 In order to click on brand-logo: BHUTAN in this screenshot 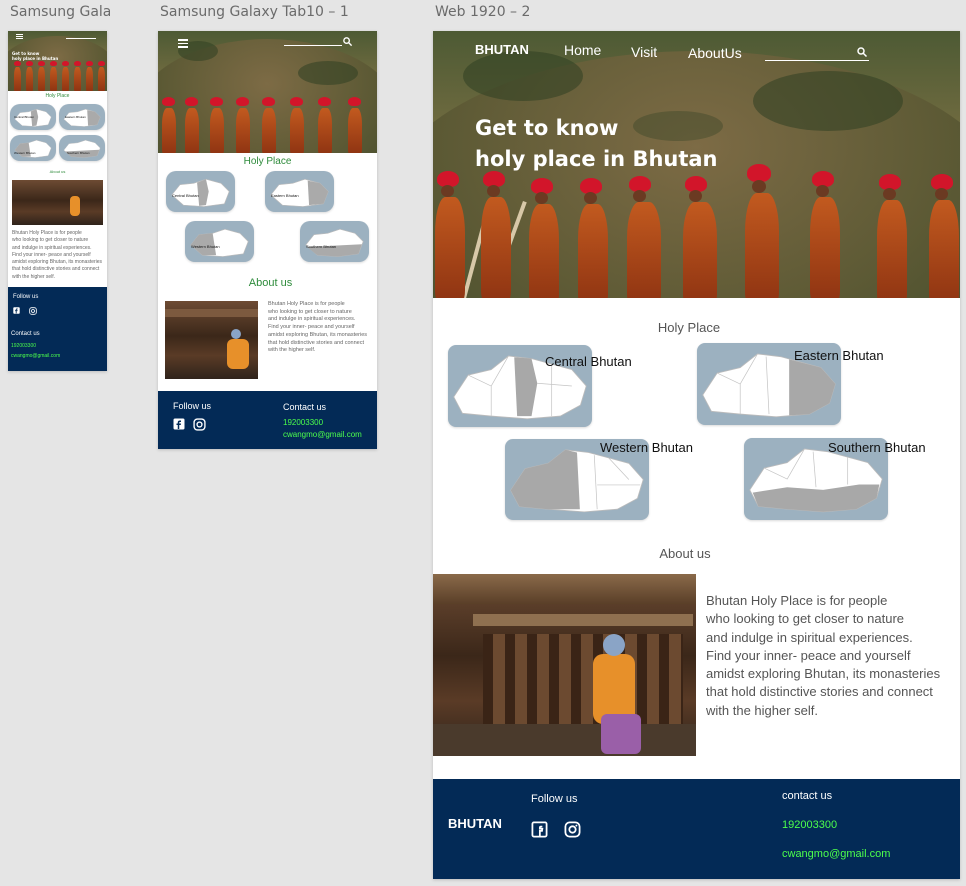, I will do `click(502, 49)`.